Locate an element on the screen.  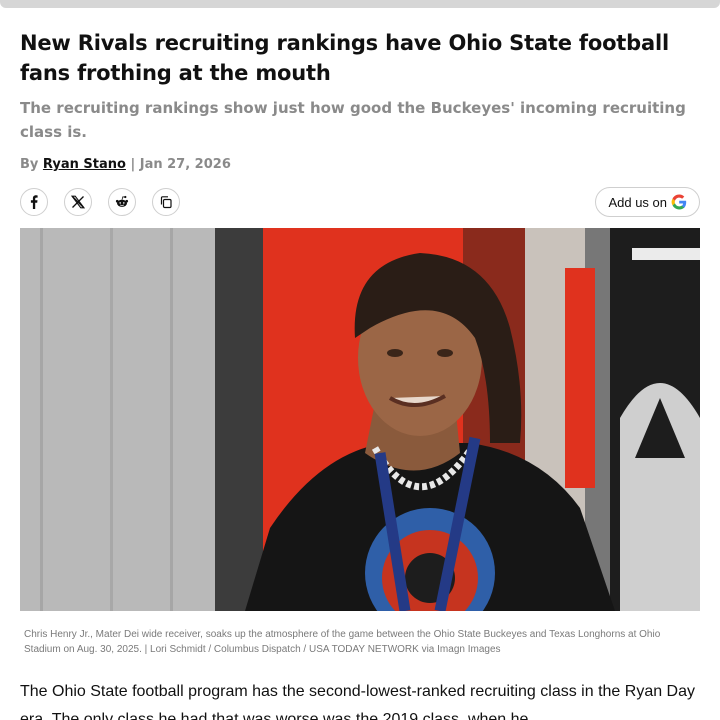
add-us-on-google-button: Add us on is located at coordinates (647, 202).